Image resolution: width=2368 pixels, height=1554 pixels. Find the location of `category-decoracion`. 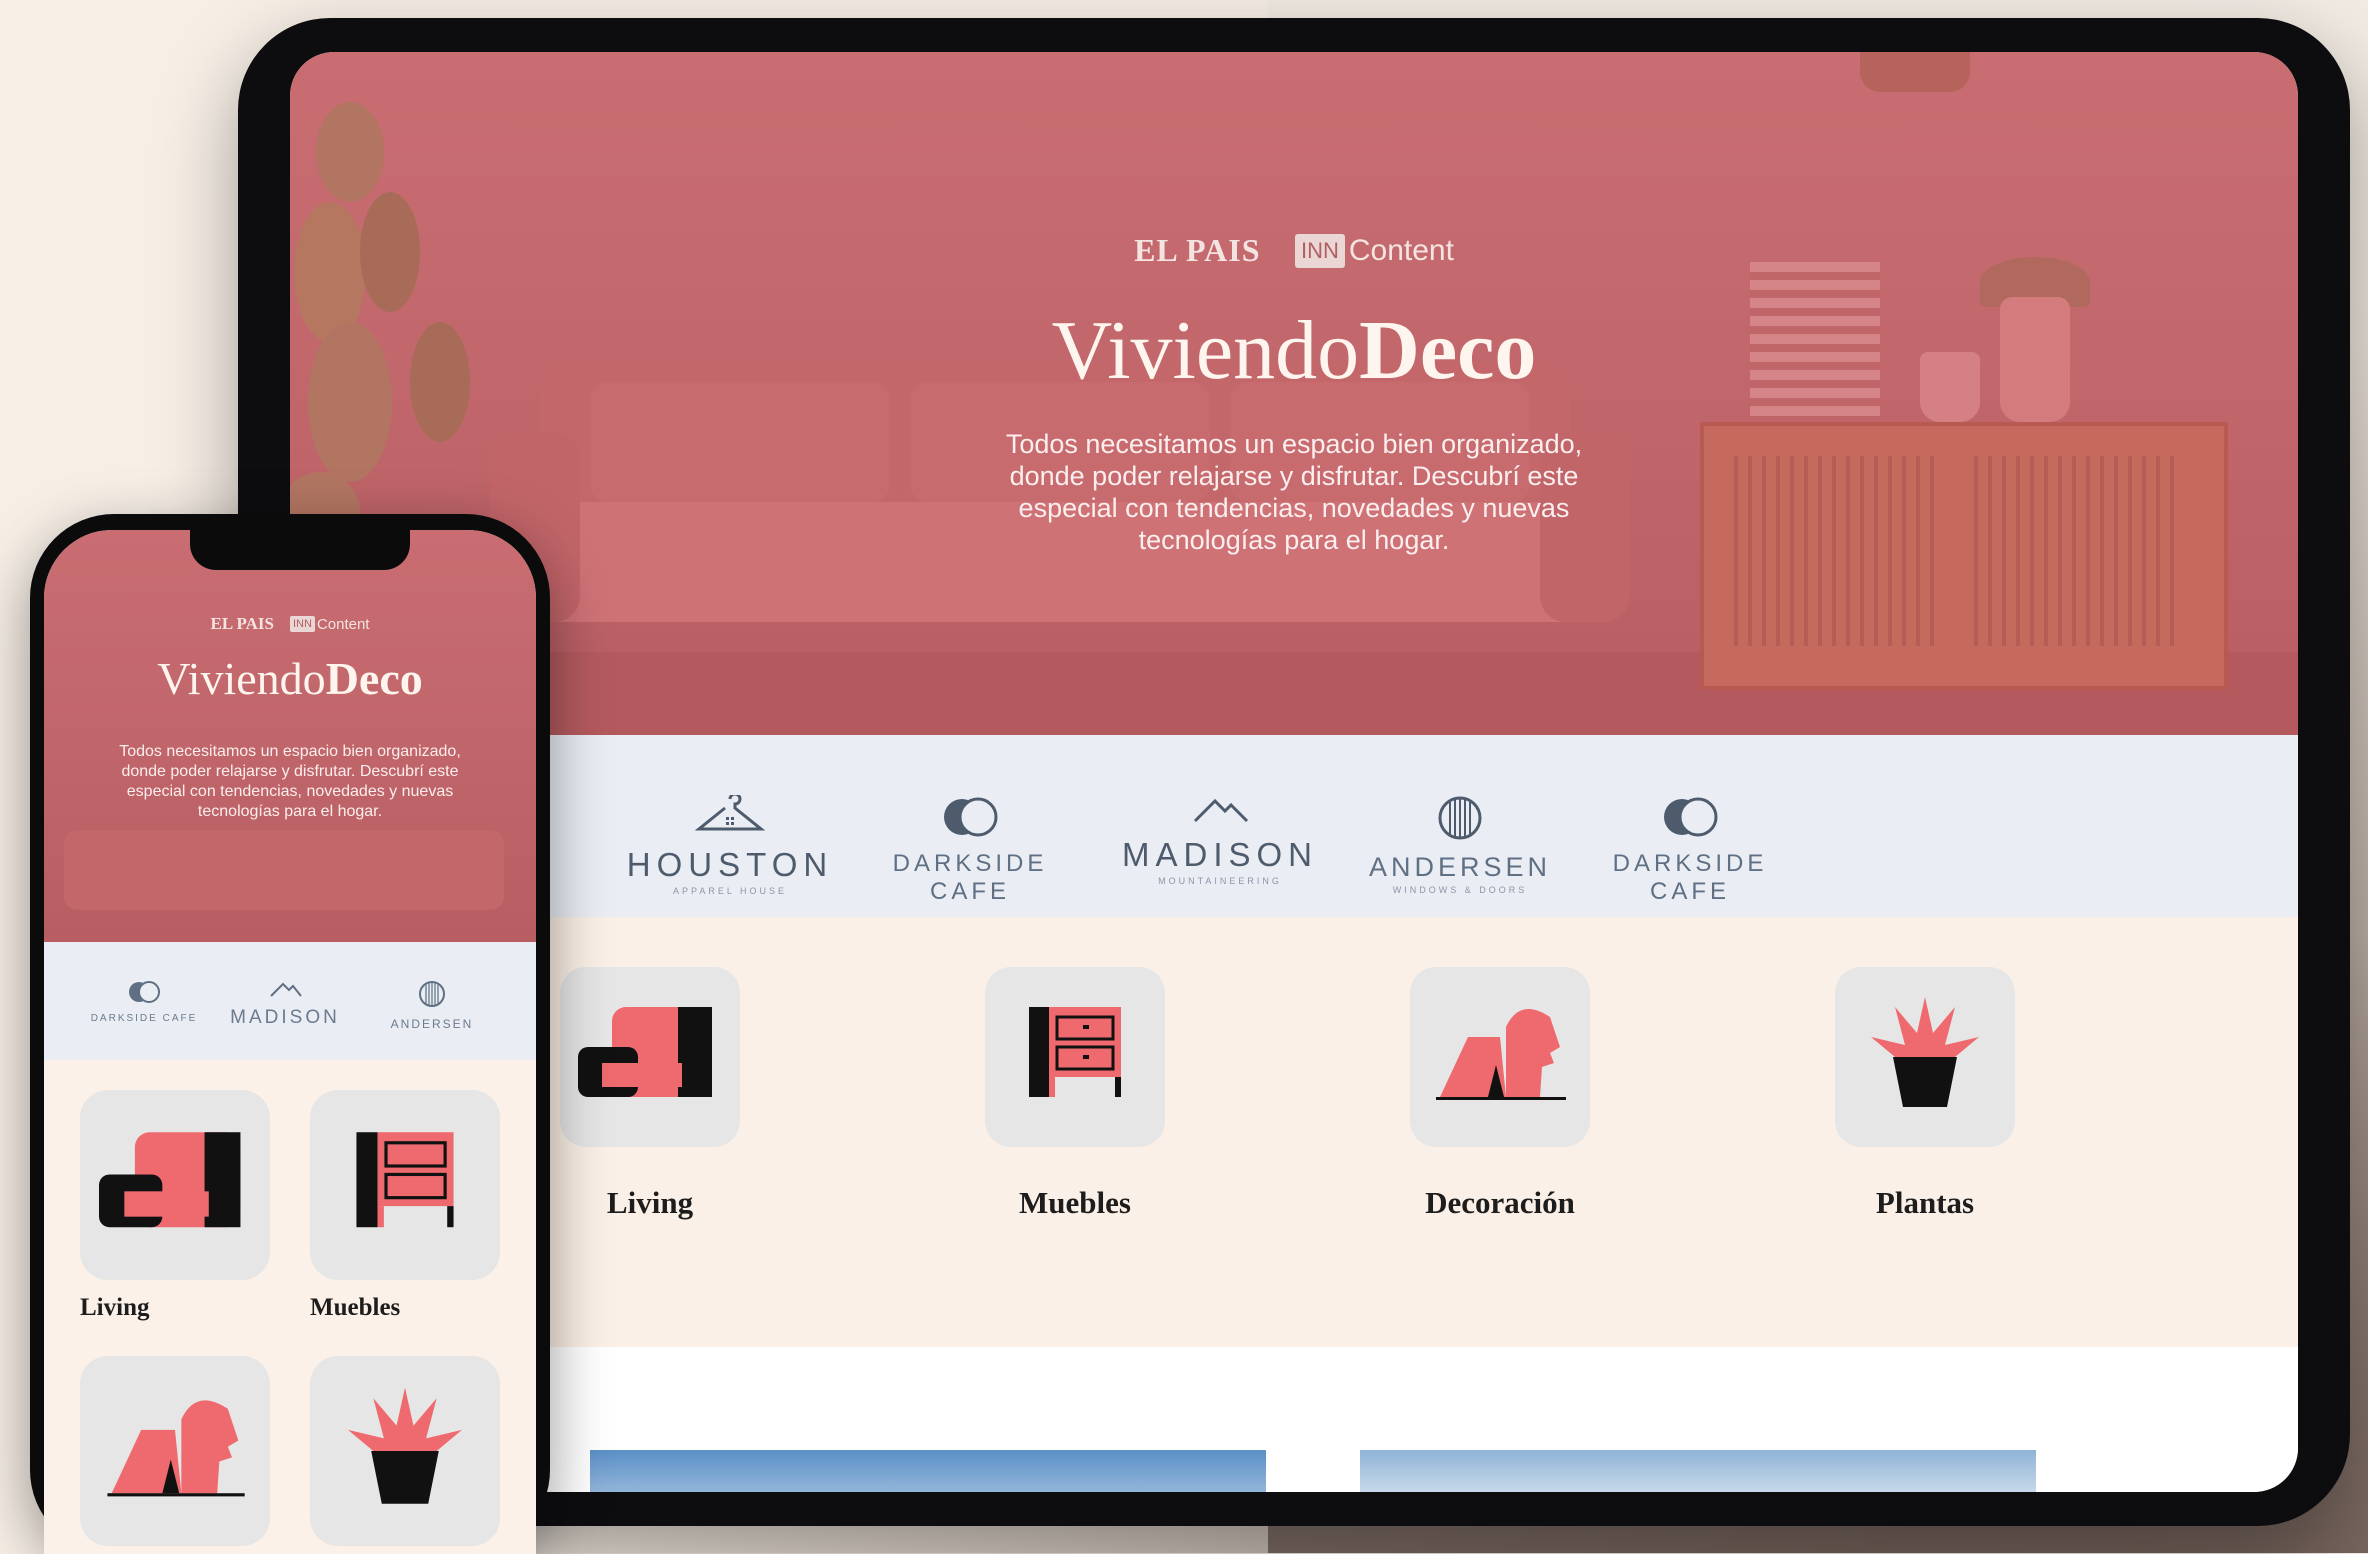

category-decoracion is located at coordinates (175, 1451).